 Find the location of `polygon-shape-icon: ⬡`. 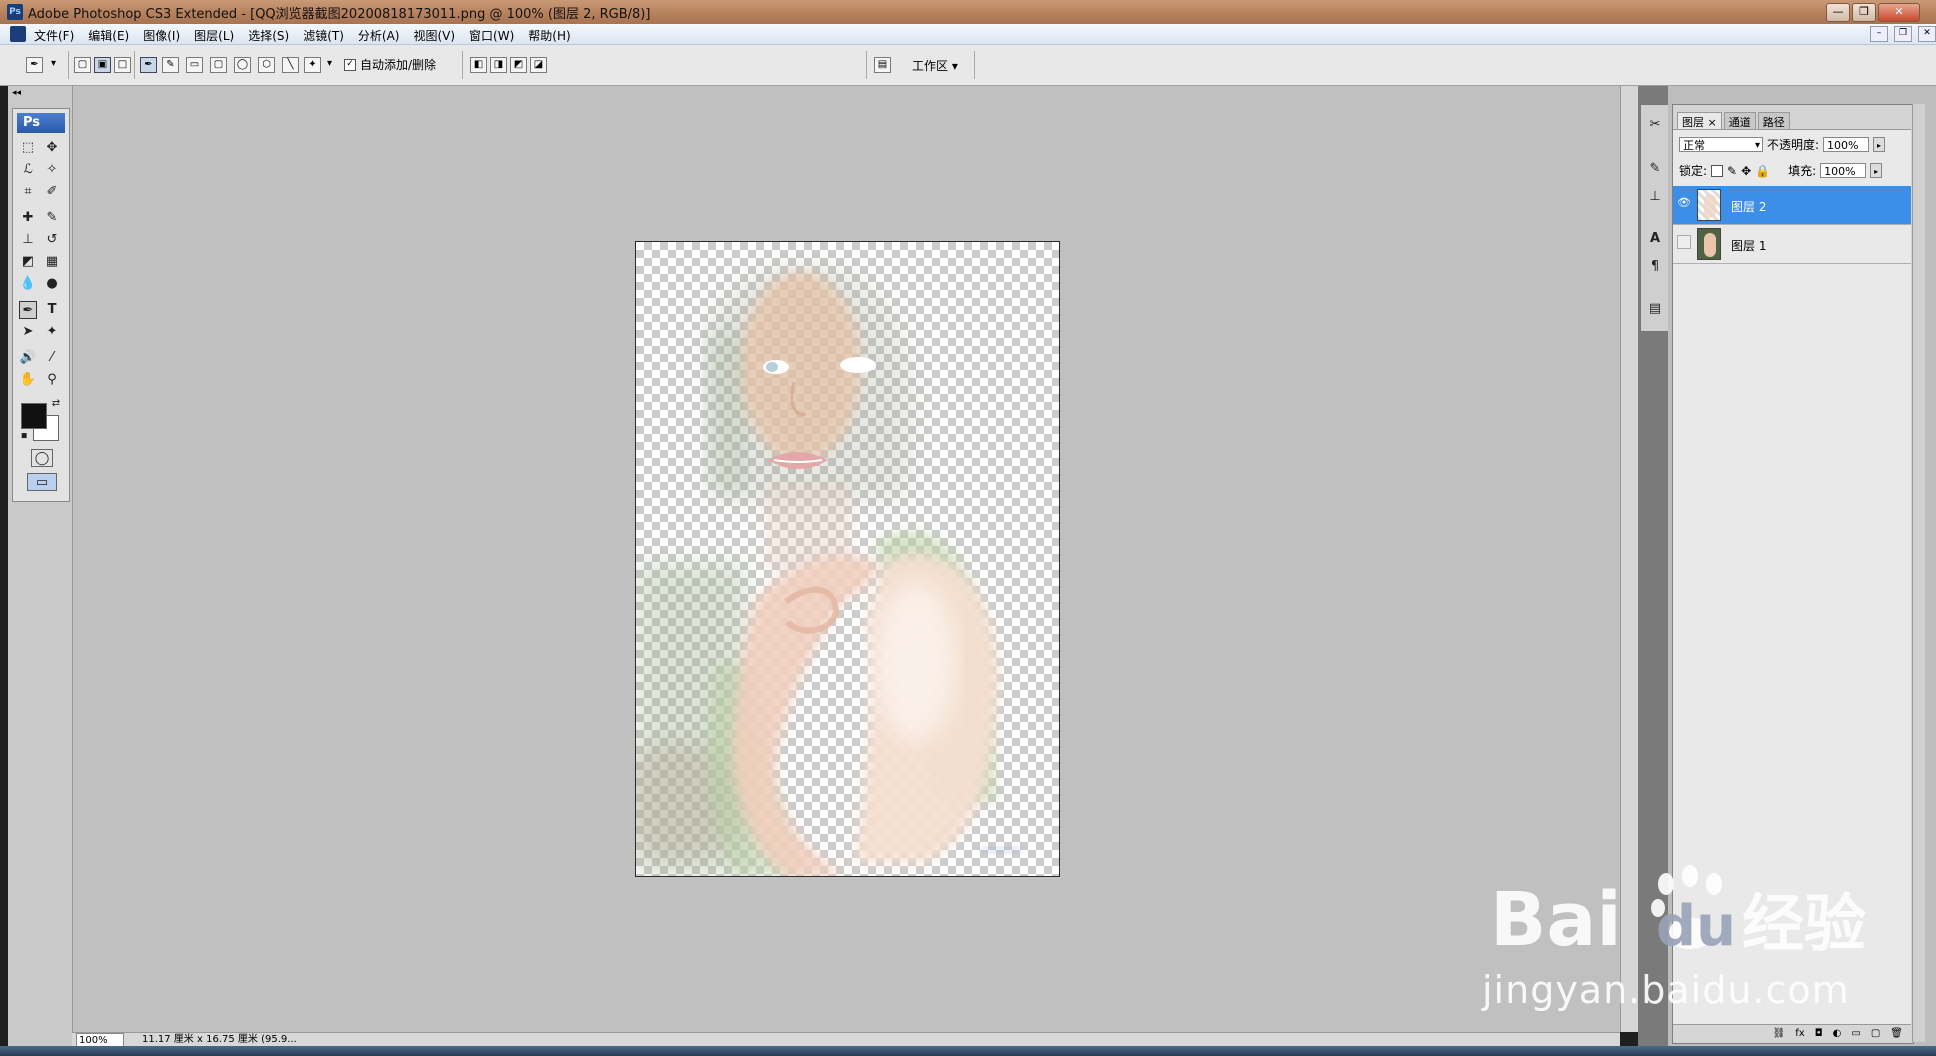

polygon-shape-icon: ⬡ is located at coordinates (266, 65).